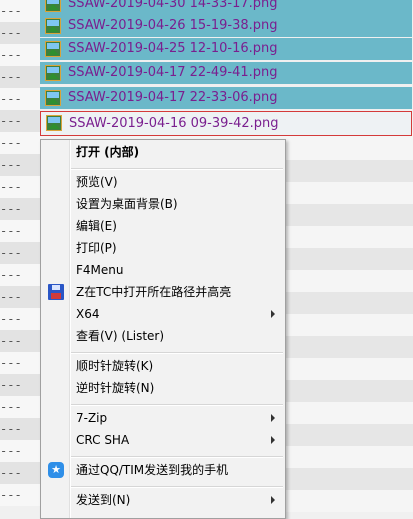  Describe the element at coordinates (163, 500) in the screenshot. I see `menu-item-send-to: 发送到(N)` at that location.